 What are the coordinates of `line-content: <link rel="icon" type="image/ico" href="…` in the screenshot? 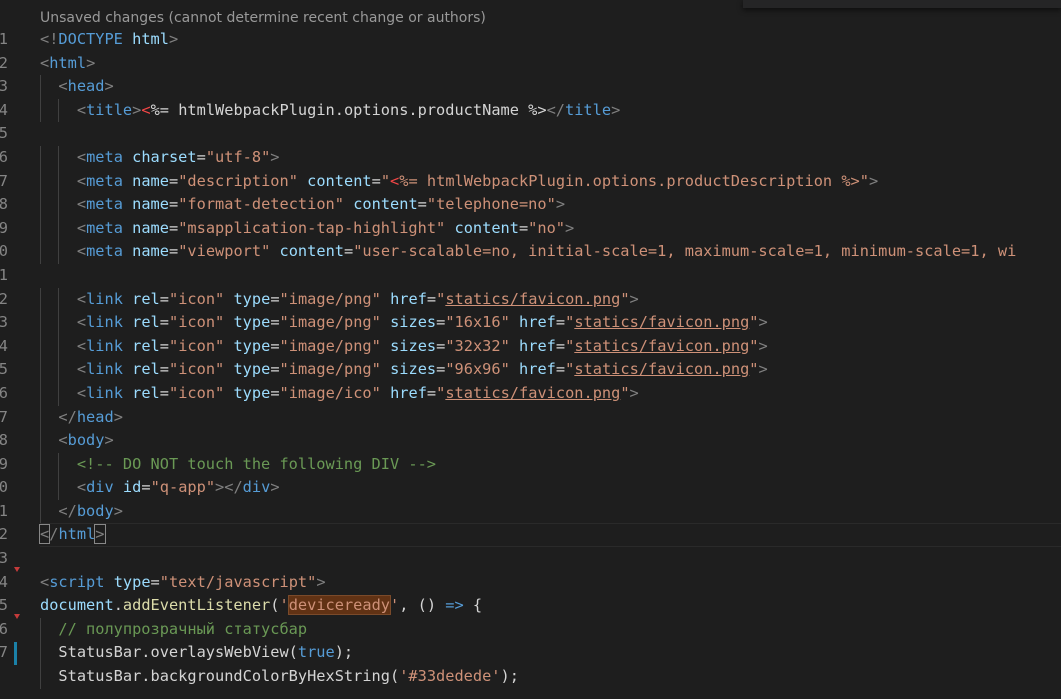 It's located at (339, 394).